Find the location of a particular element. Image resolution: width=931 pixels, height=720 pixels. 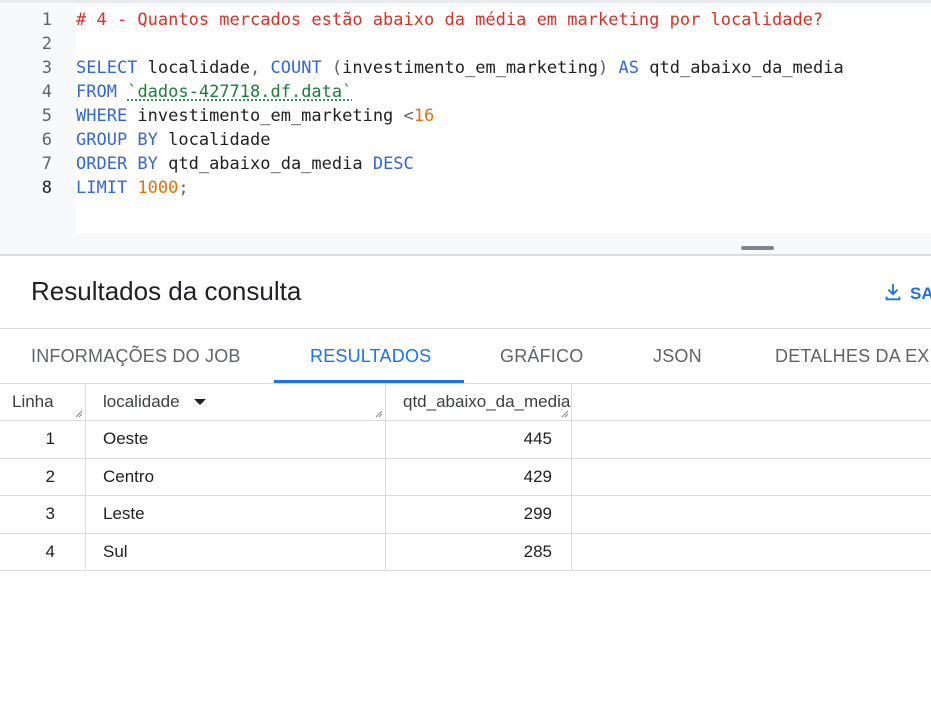

code-text: GROUP BY localidade is located at coordinates (173, 140).